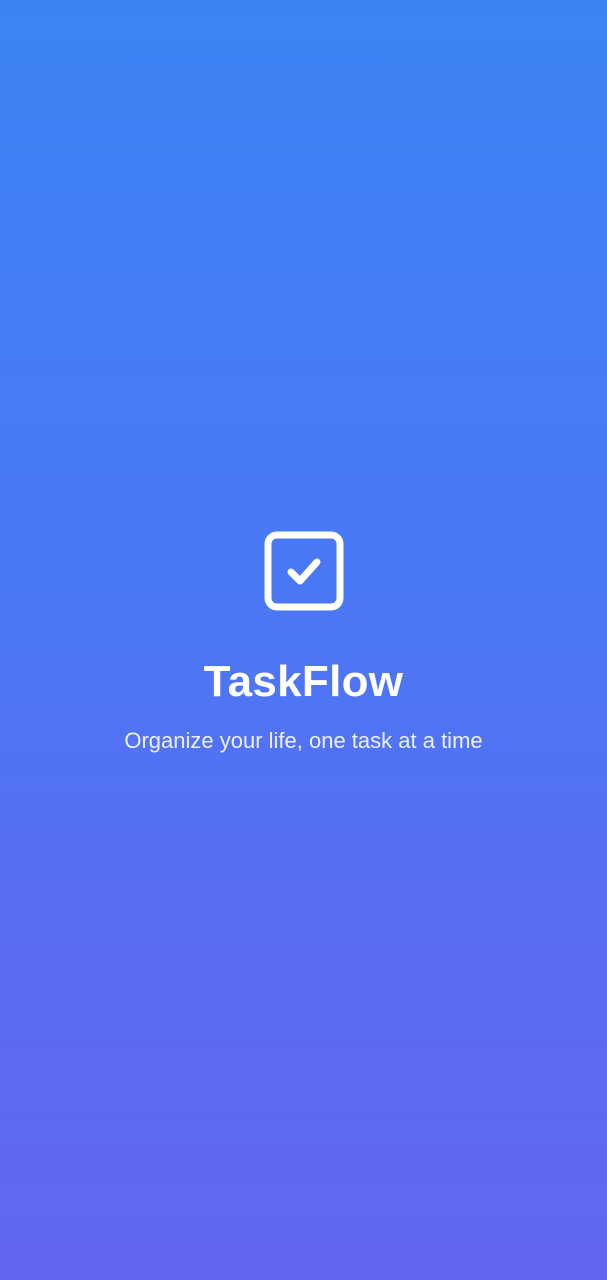  What do you see at coordinates (303, 681) in the screenshot?
I see `app-title: TaskFlow` at bounding box center [303, 681].